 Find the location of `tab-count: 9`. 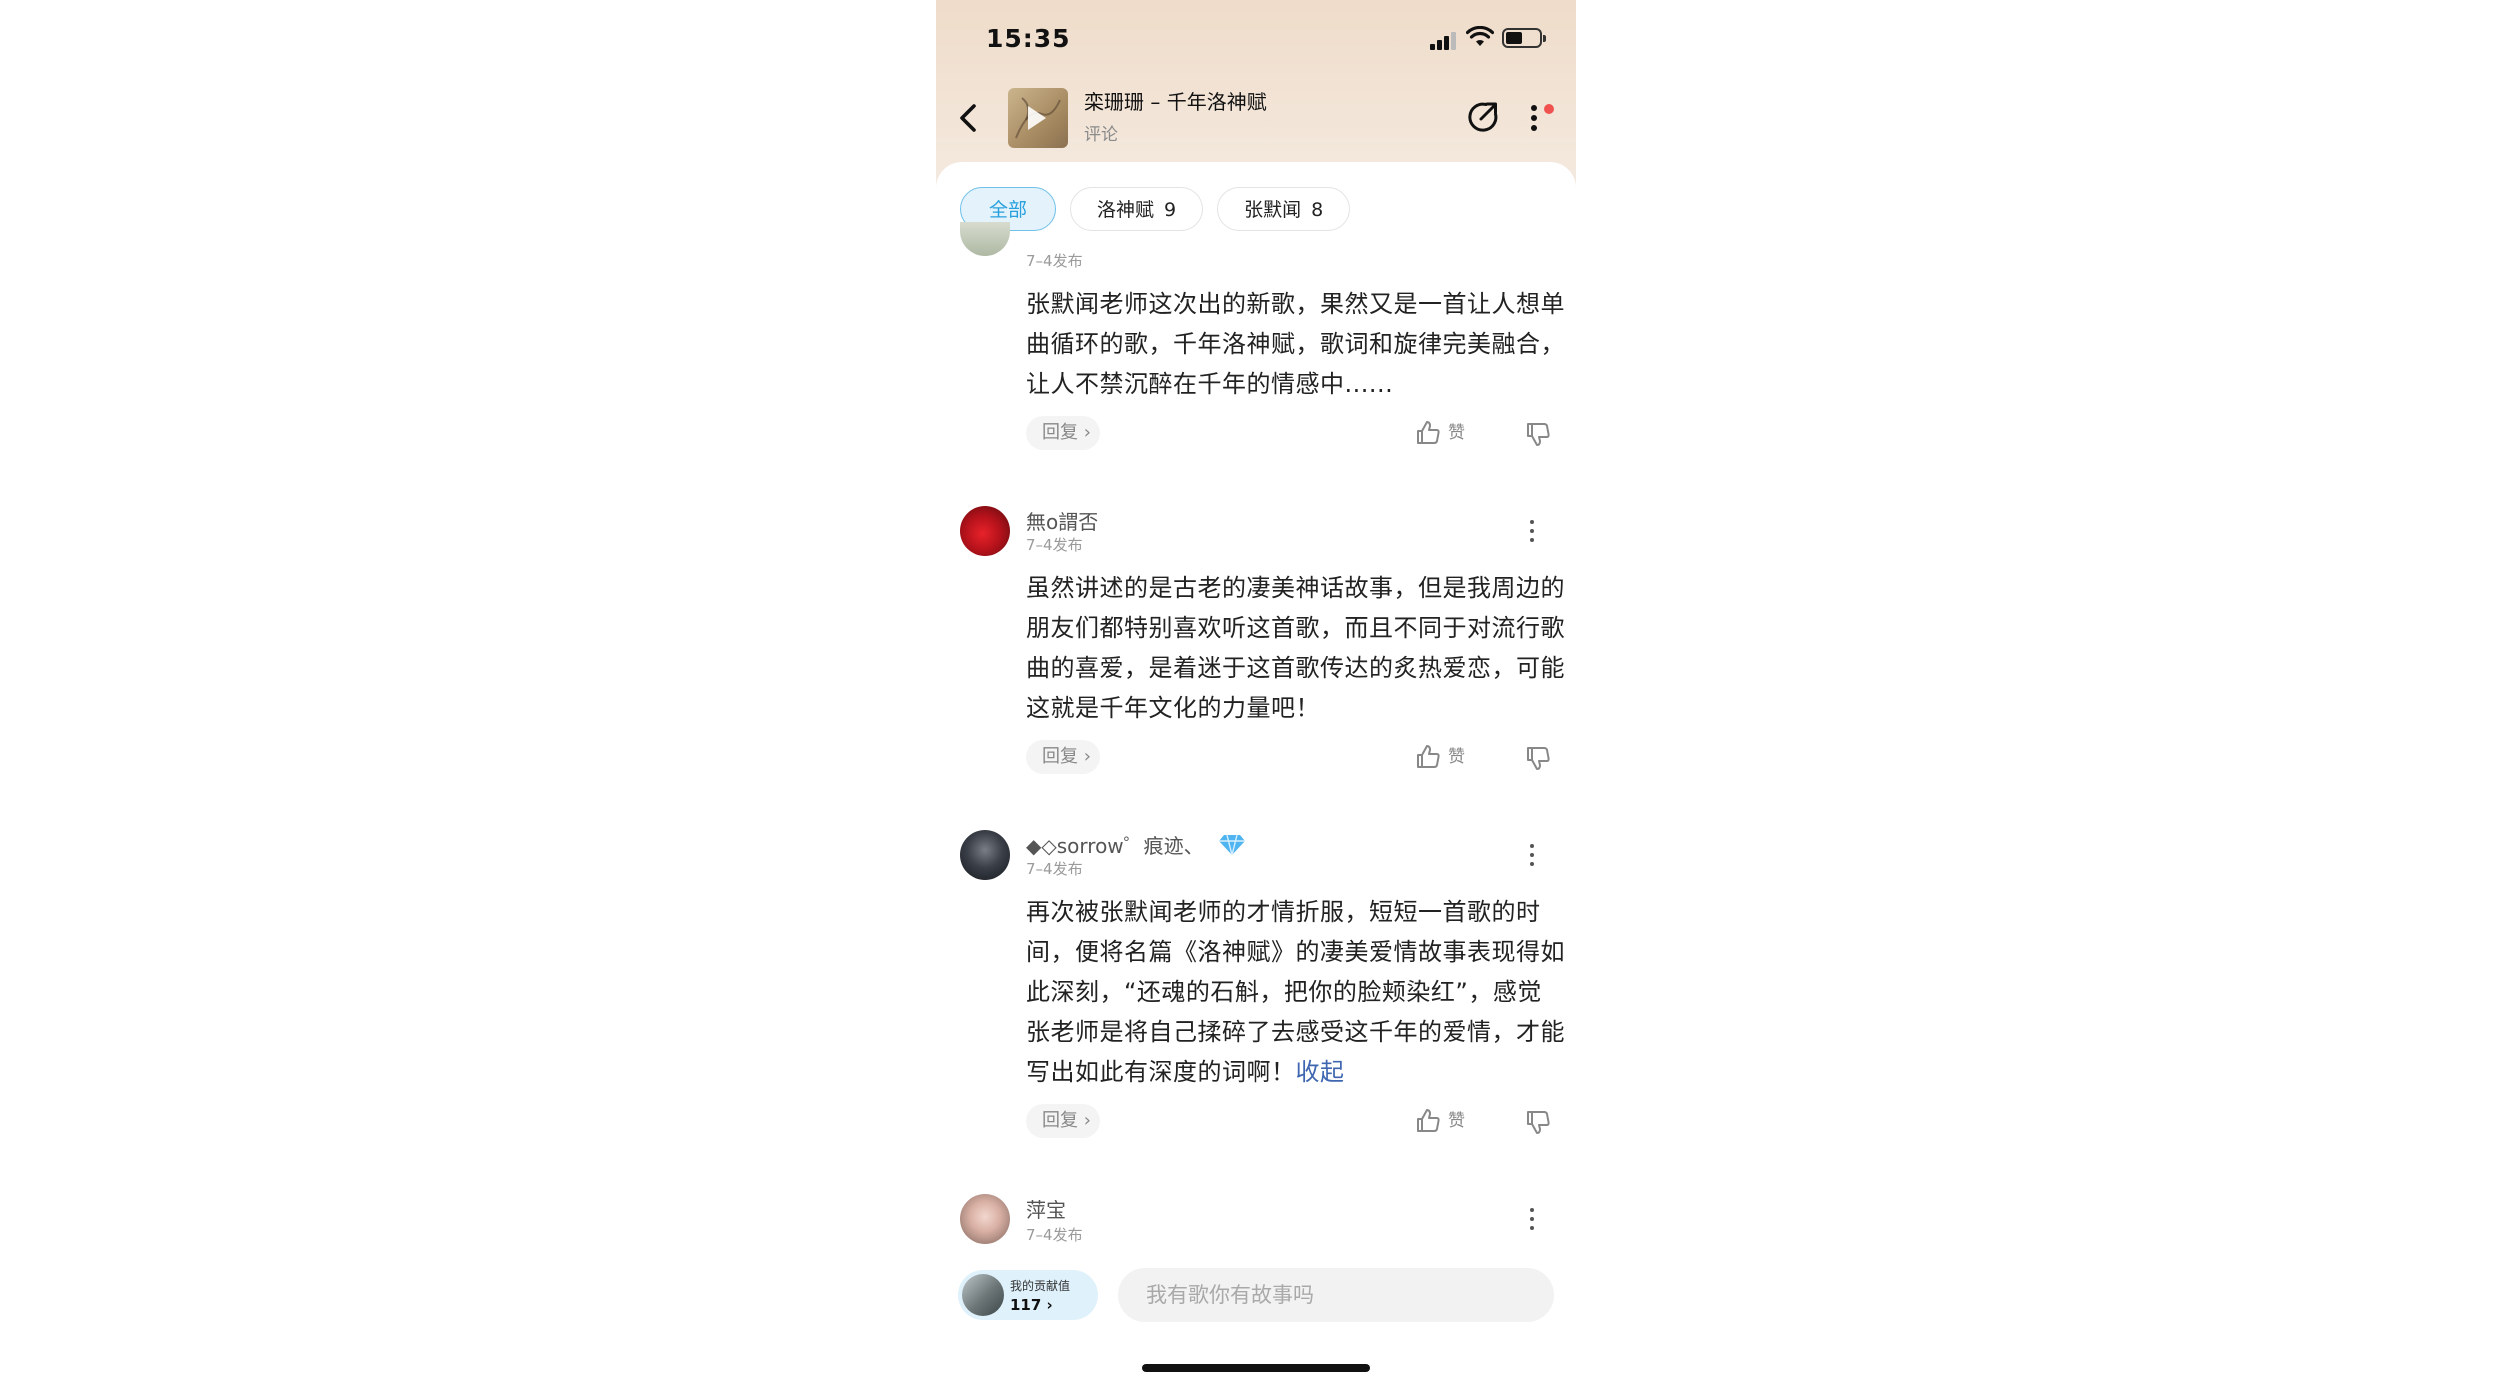

tab-count: 9 is located at coordinates (1170, 210).